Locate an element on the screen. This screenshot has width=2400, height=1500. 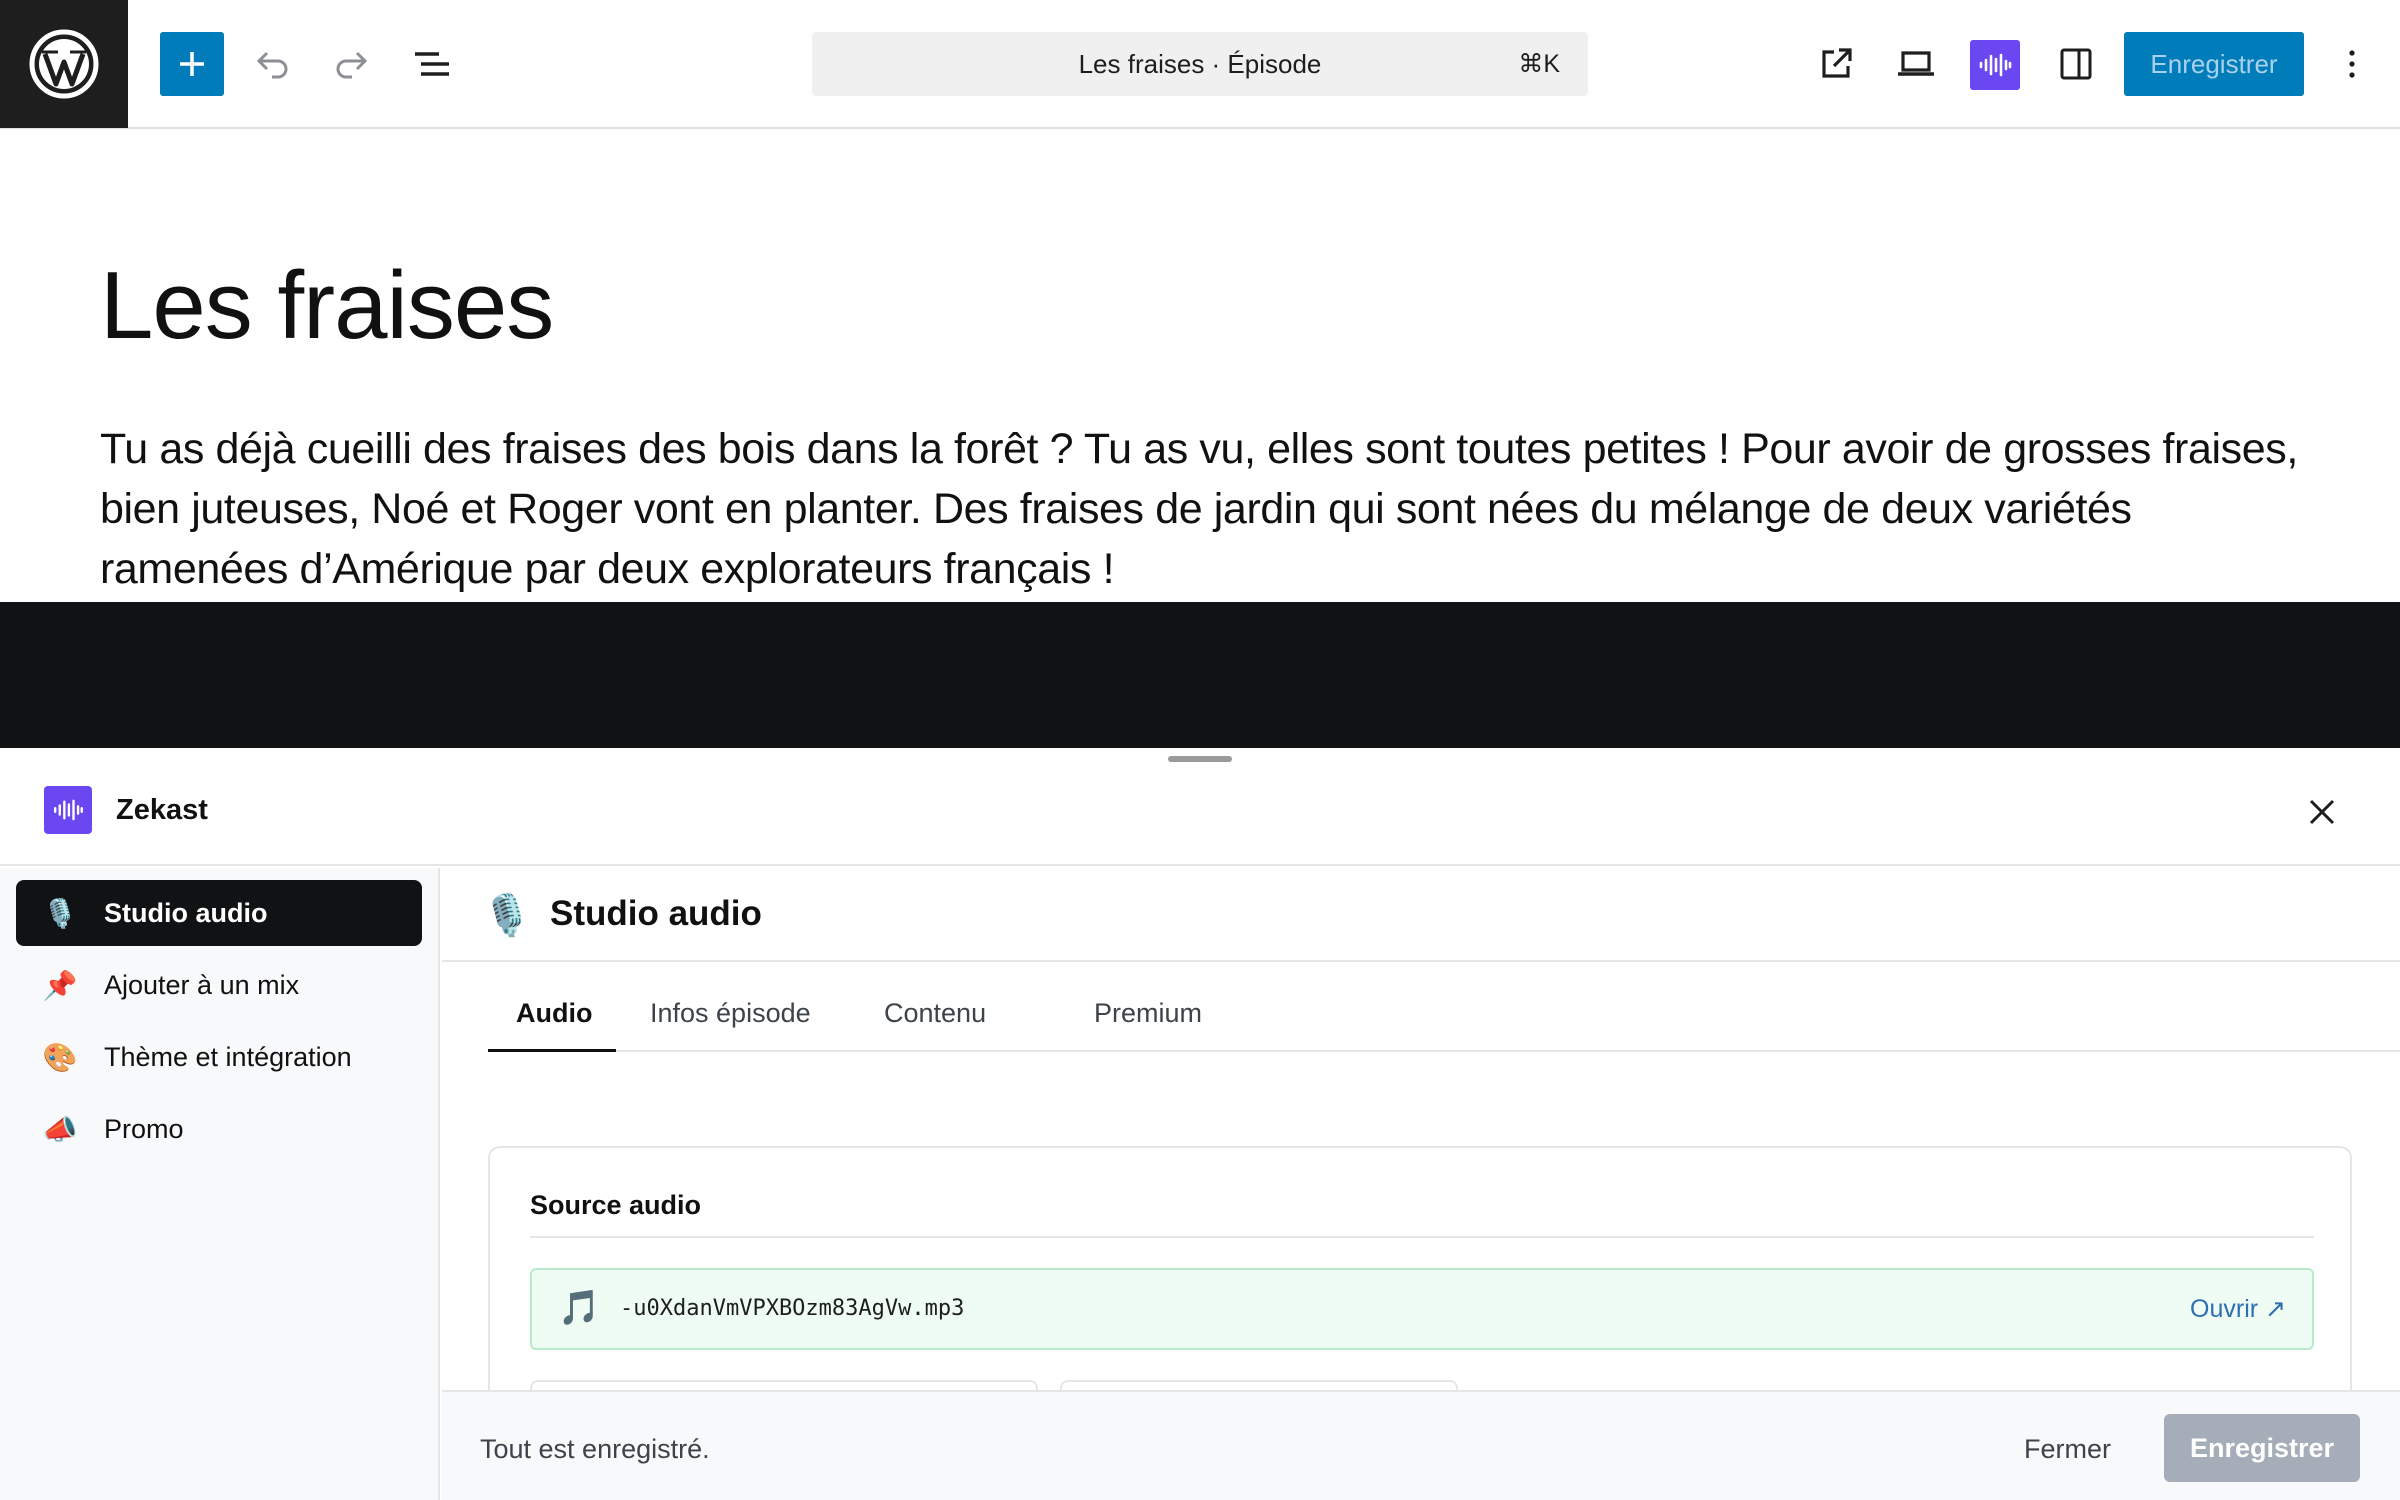
redo-button is located at coordinates (352, 64).